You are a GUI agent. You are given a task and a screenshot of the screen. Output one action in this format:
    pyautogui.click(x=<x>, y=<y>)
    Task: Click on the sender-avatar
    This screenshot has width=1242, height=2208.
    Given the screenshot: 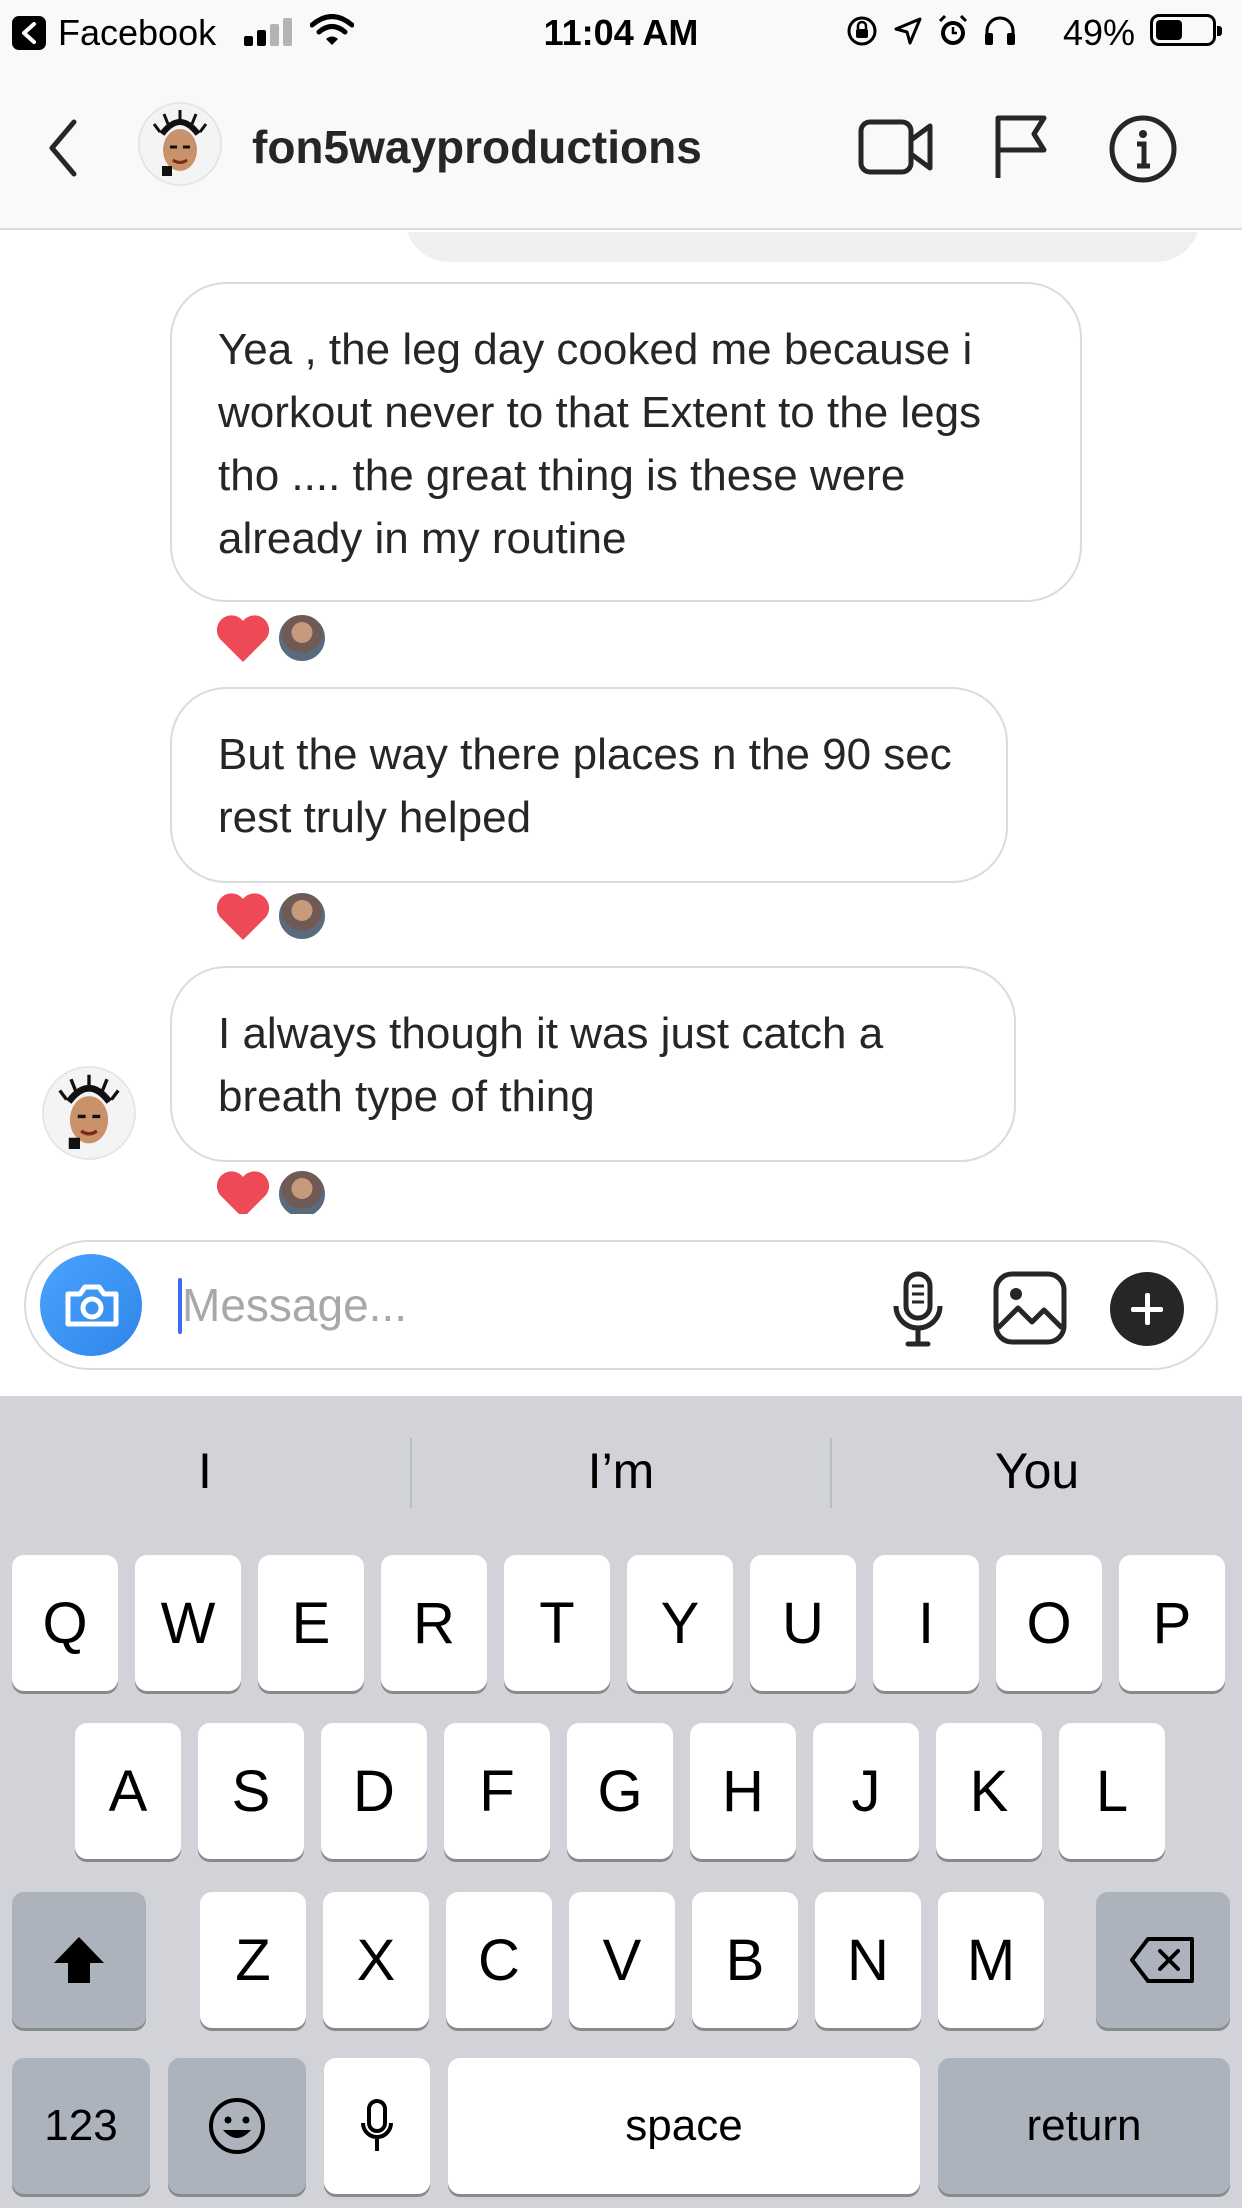 What is the action you would take?
    pyautogui.click(x=89, y=1113)
    